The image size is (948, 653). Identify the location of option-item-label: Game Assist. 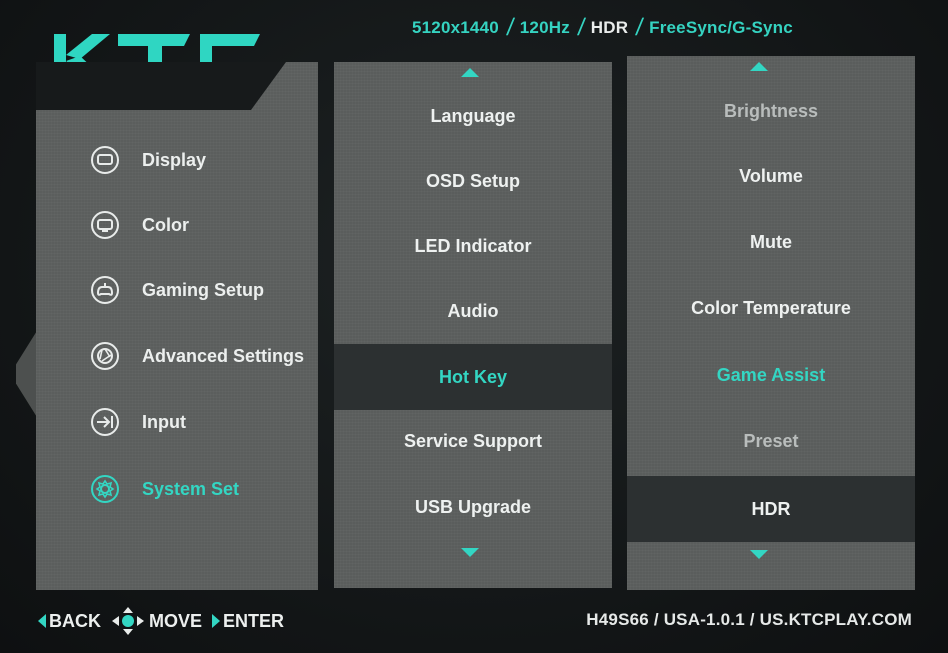
(771, 374).